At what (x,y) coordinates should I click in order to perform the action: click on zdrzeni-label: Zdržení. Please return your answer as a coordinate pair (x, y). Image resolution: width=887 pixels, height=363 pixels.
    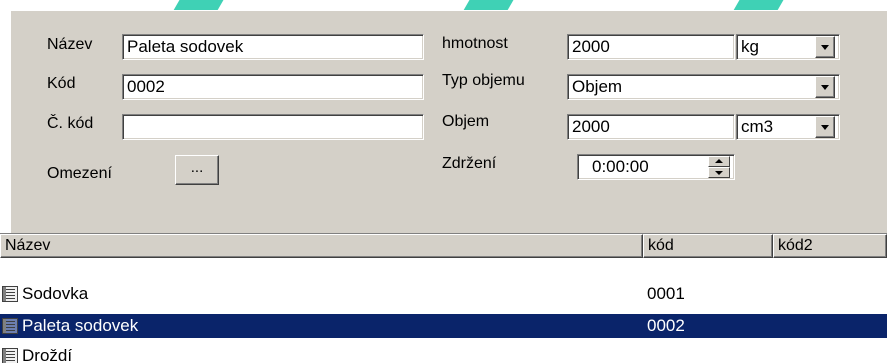
    Looking at the image, I should click on (469, 163).